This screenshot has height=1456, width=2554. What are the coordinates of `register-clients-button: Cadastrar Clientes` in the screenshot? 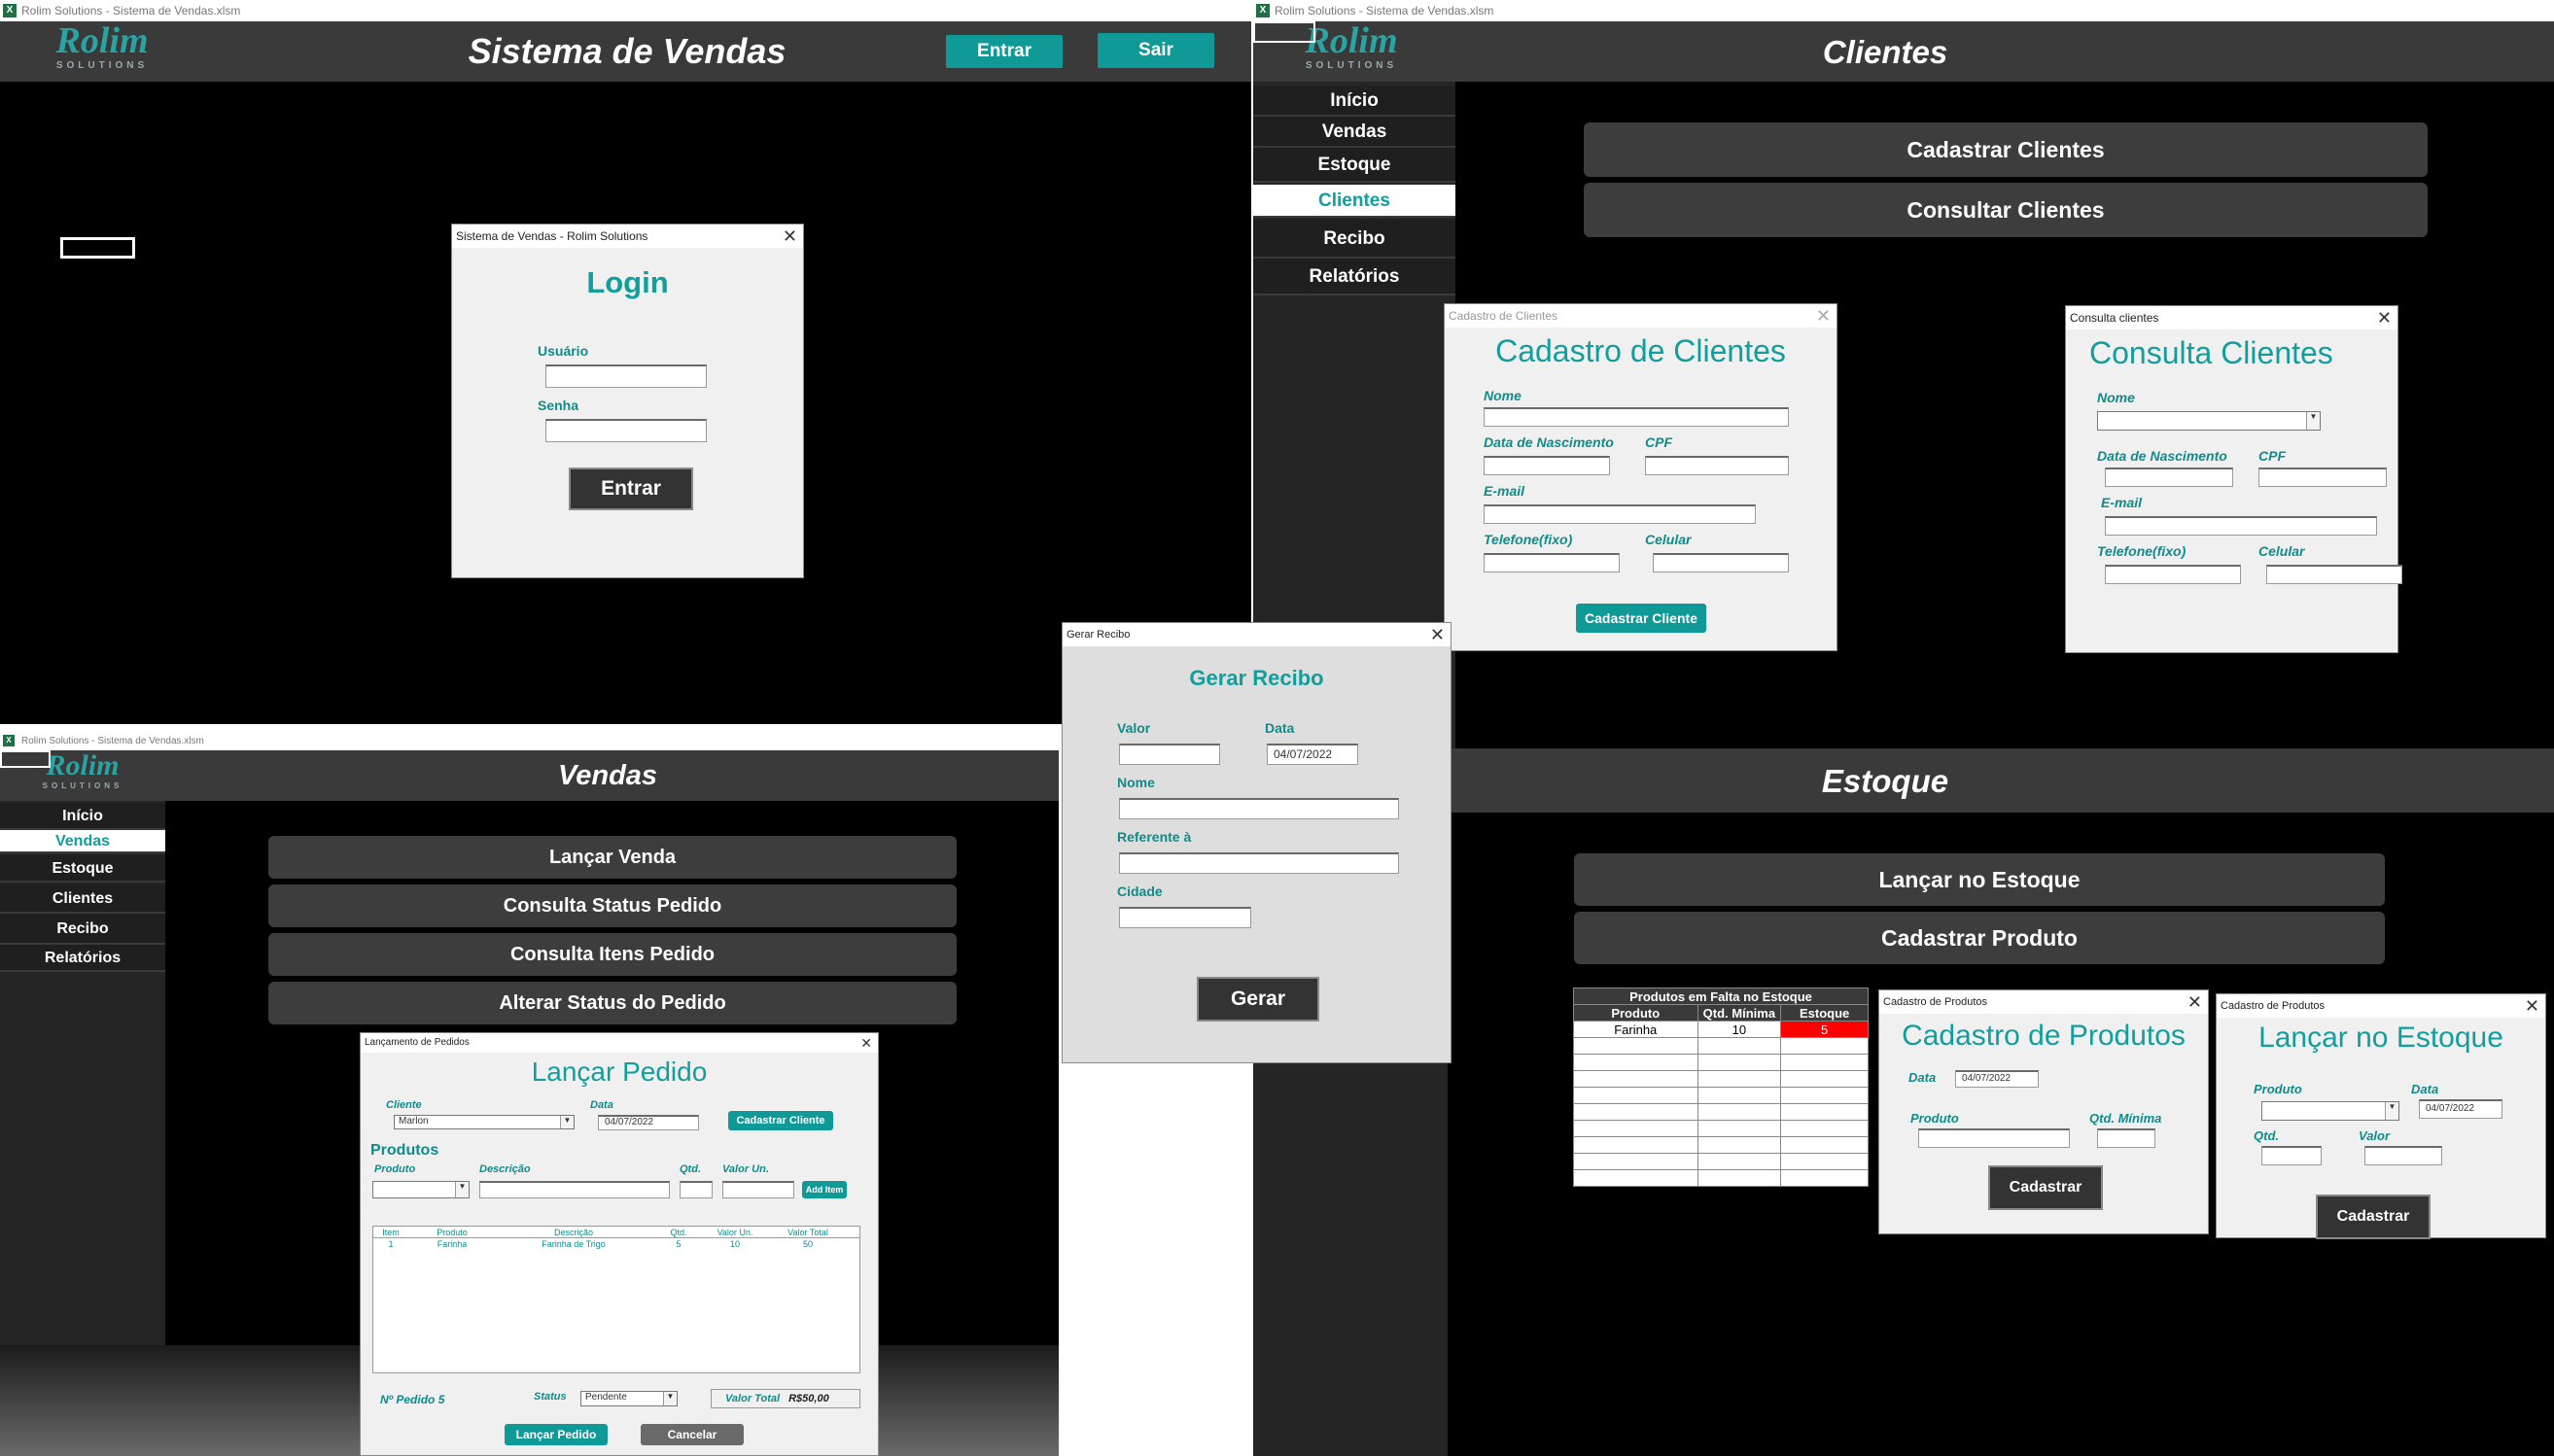 It's located at (2006, 149).